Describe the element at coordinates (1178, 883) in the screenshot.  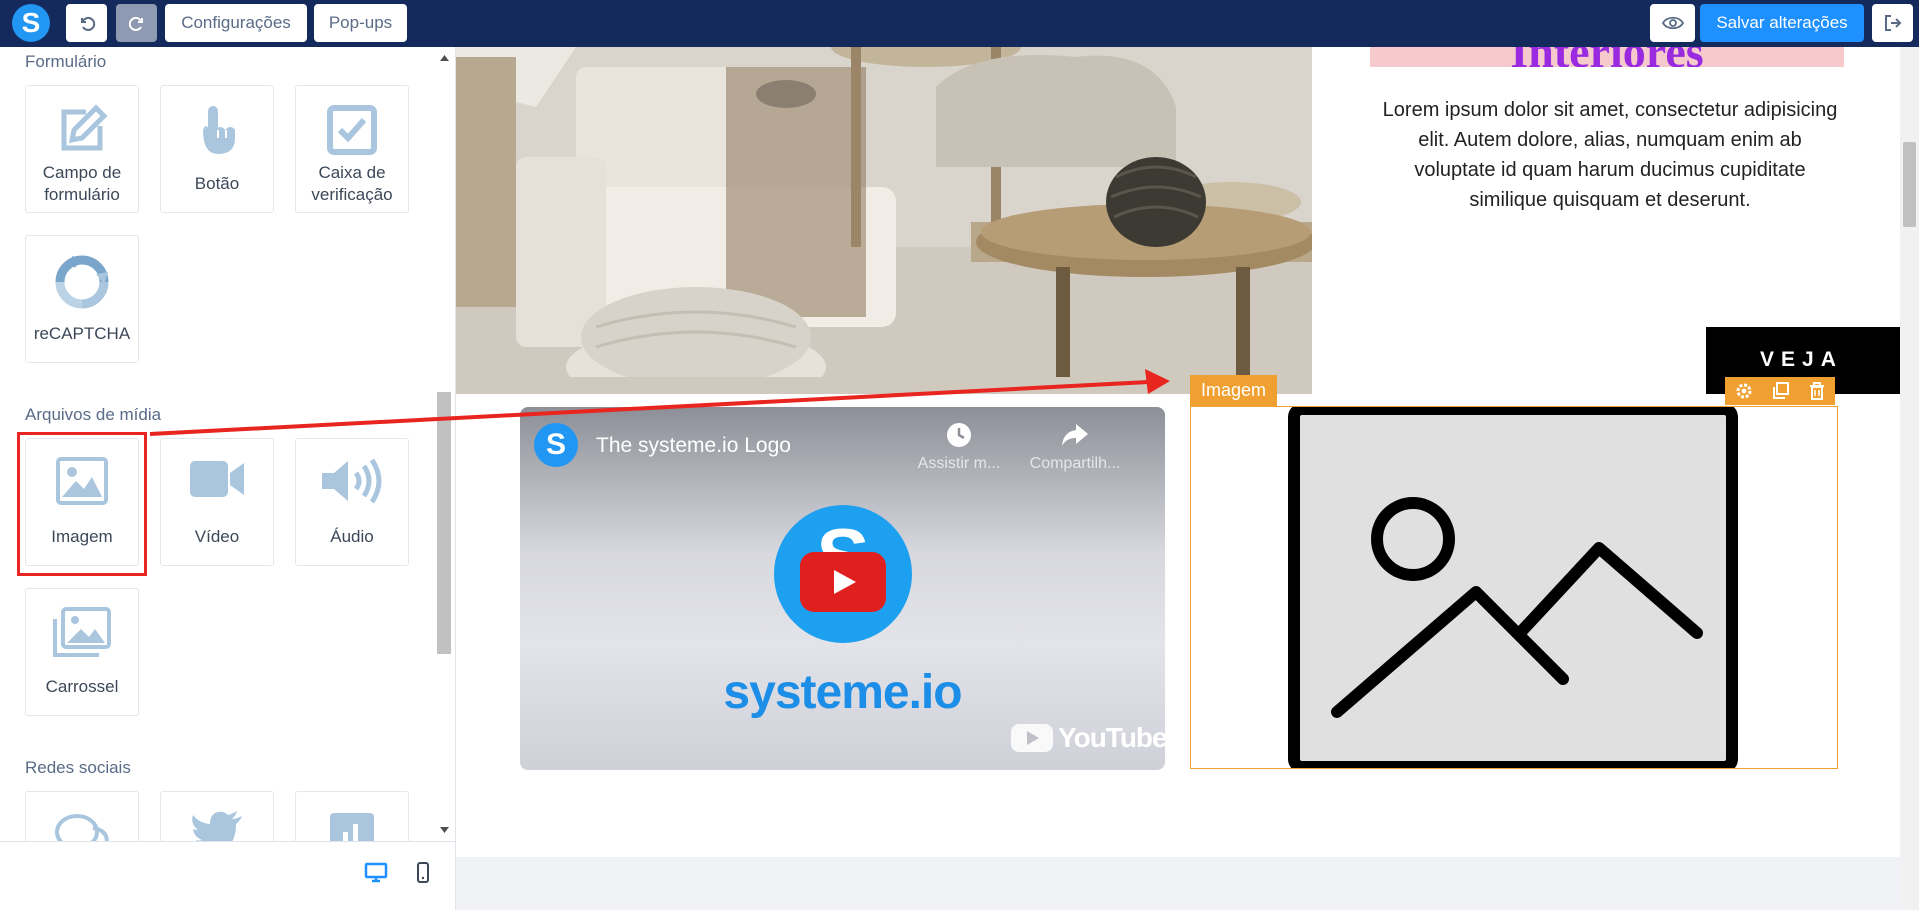
I see `canvas-footer` at that location.